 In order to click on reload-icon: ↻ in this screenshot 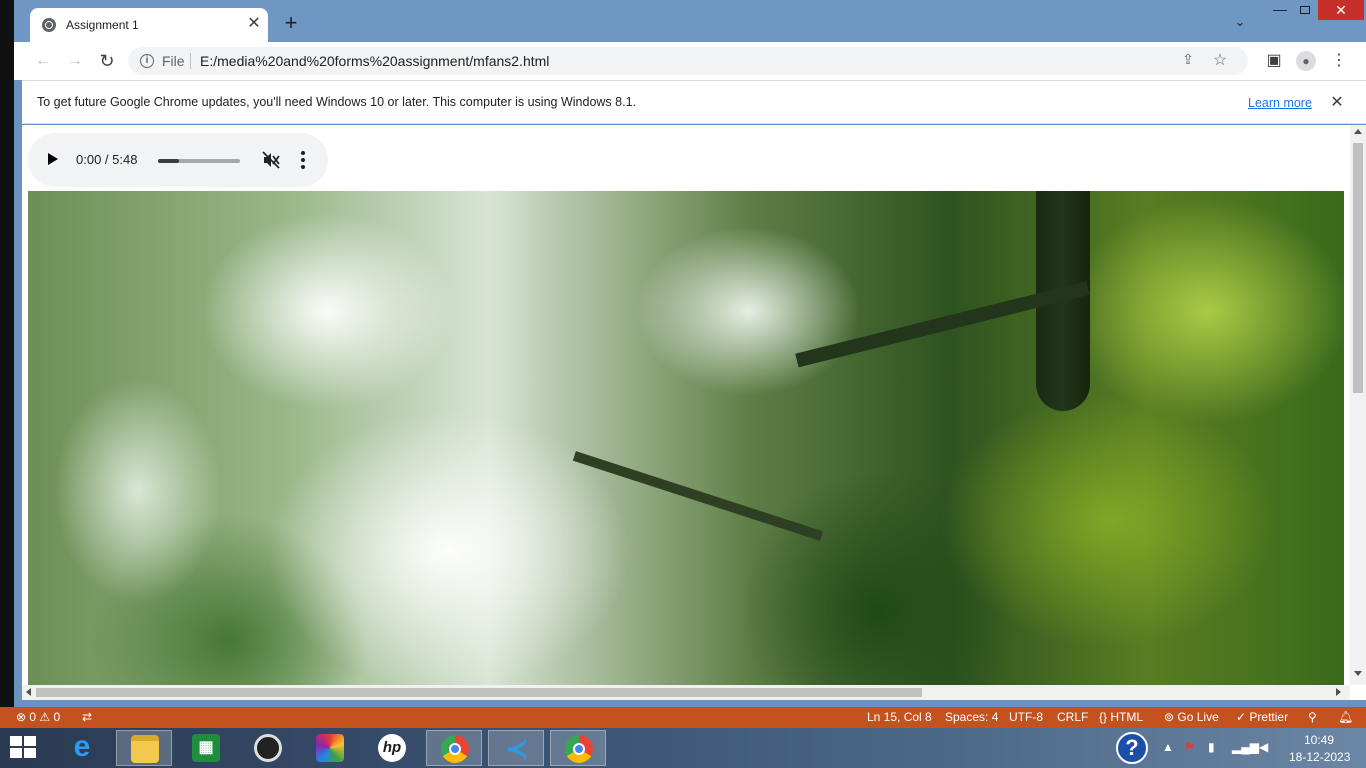, I will do `click(107, 61)`.